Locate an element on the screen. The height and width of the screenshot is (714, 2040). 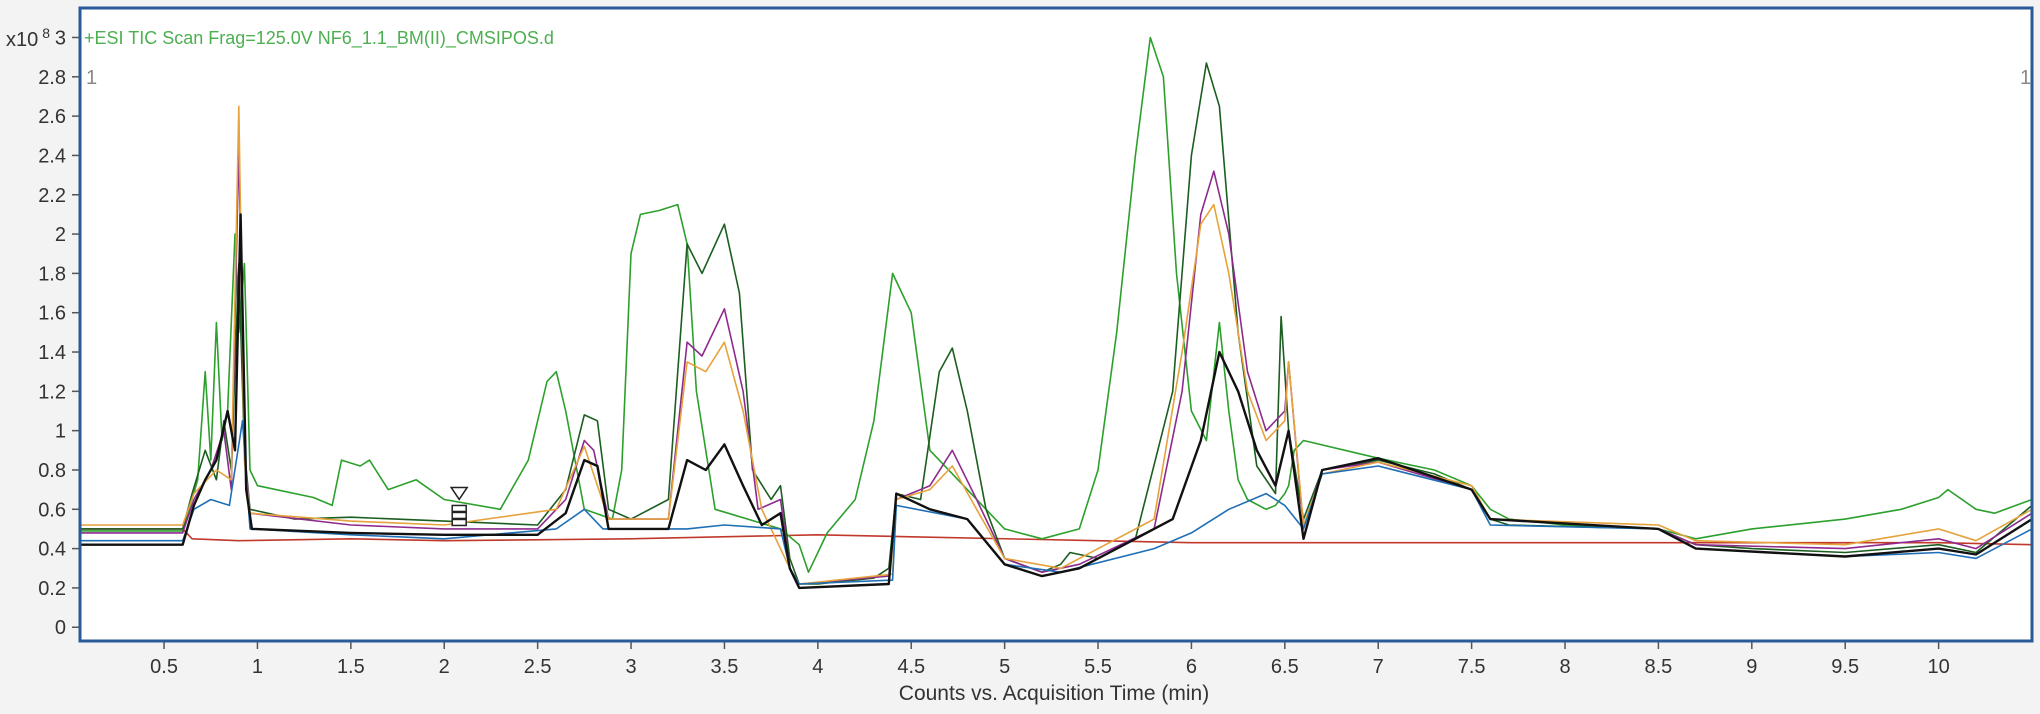
x-tick-label: 2 is located at coordinates (444, 667).